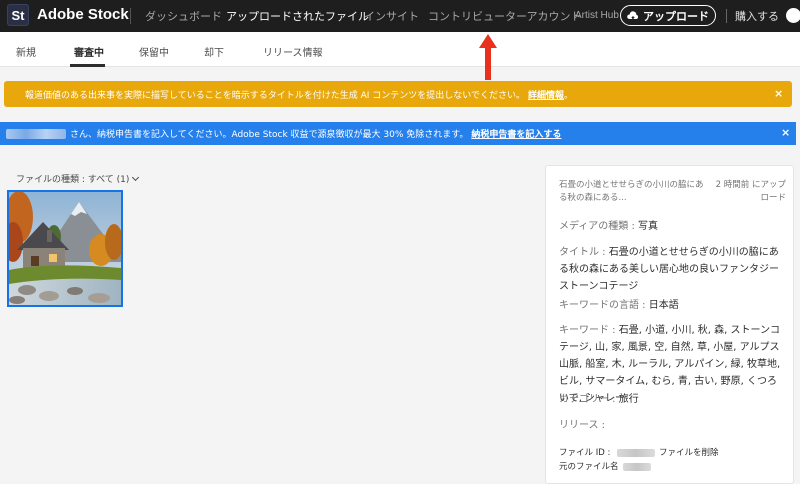 The height and width of the screenshot is (484, 800). What do you see at coordinates (785, 132) in the screenshot?
I see `close-tax-banner-icon: ×` at bounding box center [785, 132].